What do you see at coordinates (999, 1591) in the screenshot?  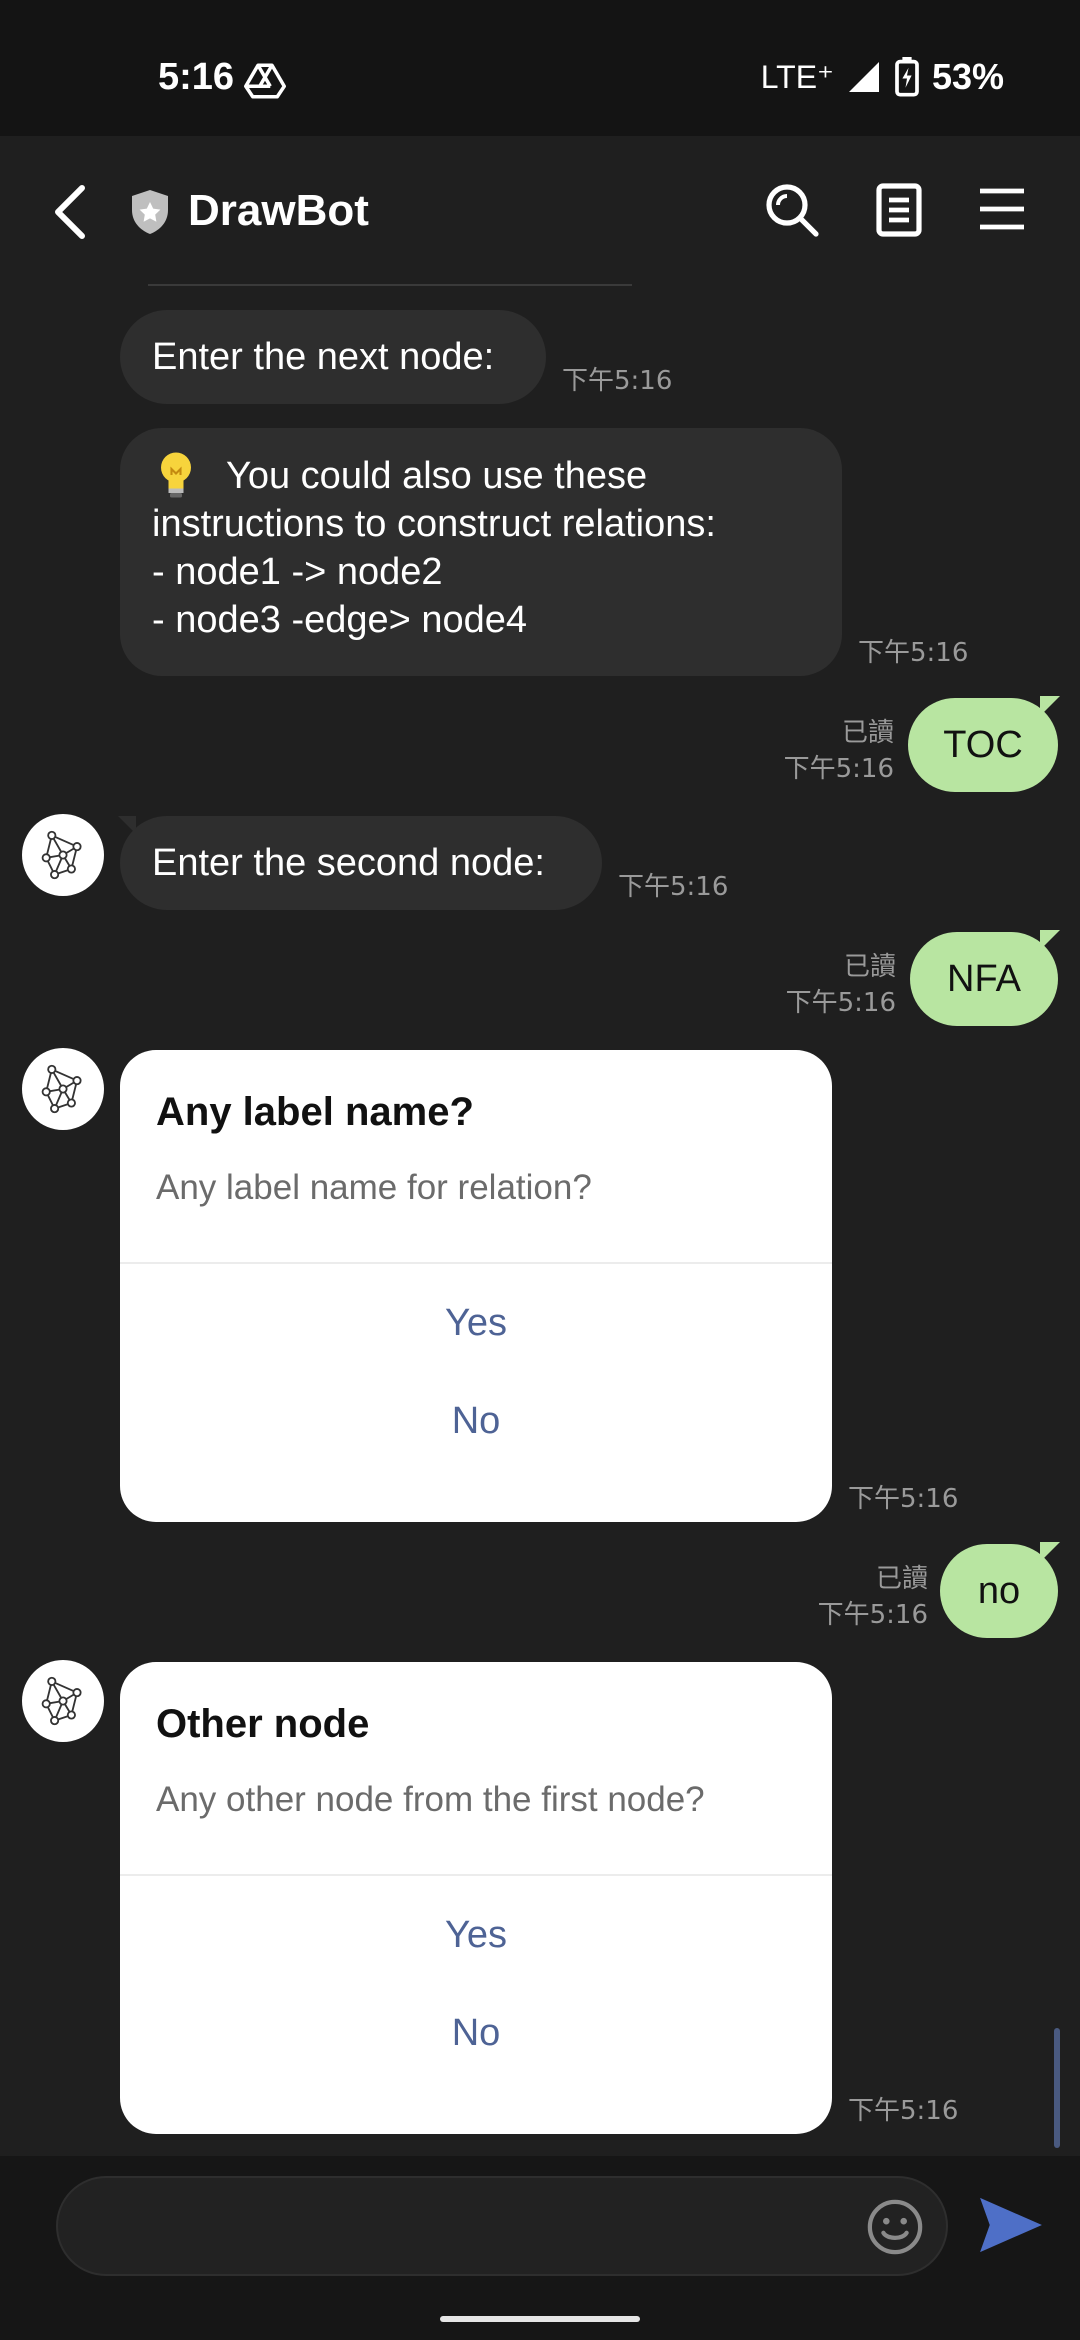 I see `message-text: no` at bounding box center [999, 1591].